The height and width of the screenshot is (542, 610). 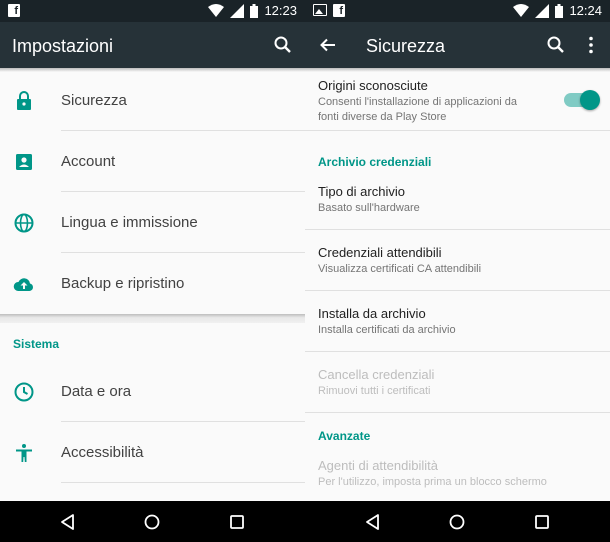 What do you see at coordinates (320, 10) in the screenshot?
I see `image-notification-icon` at bounding box center [320, 10].